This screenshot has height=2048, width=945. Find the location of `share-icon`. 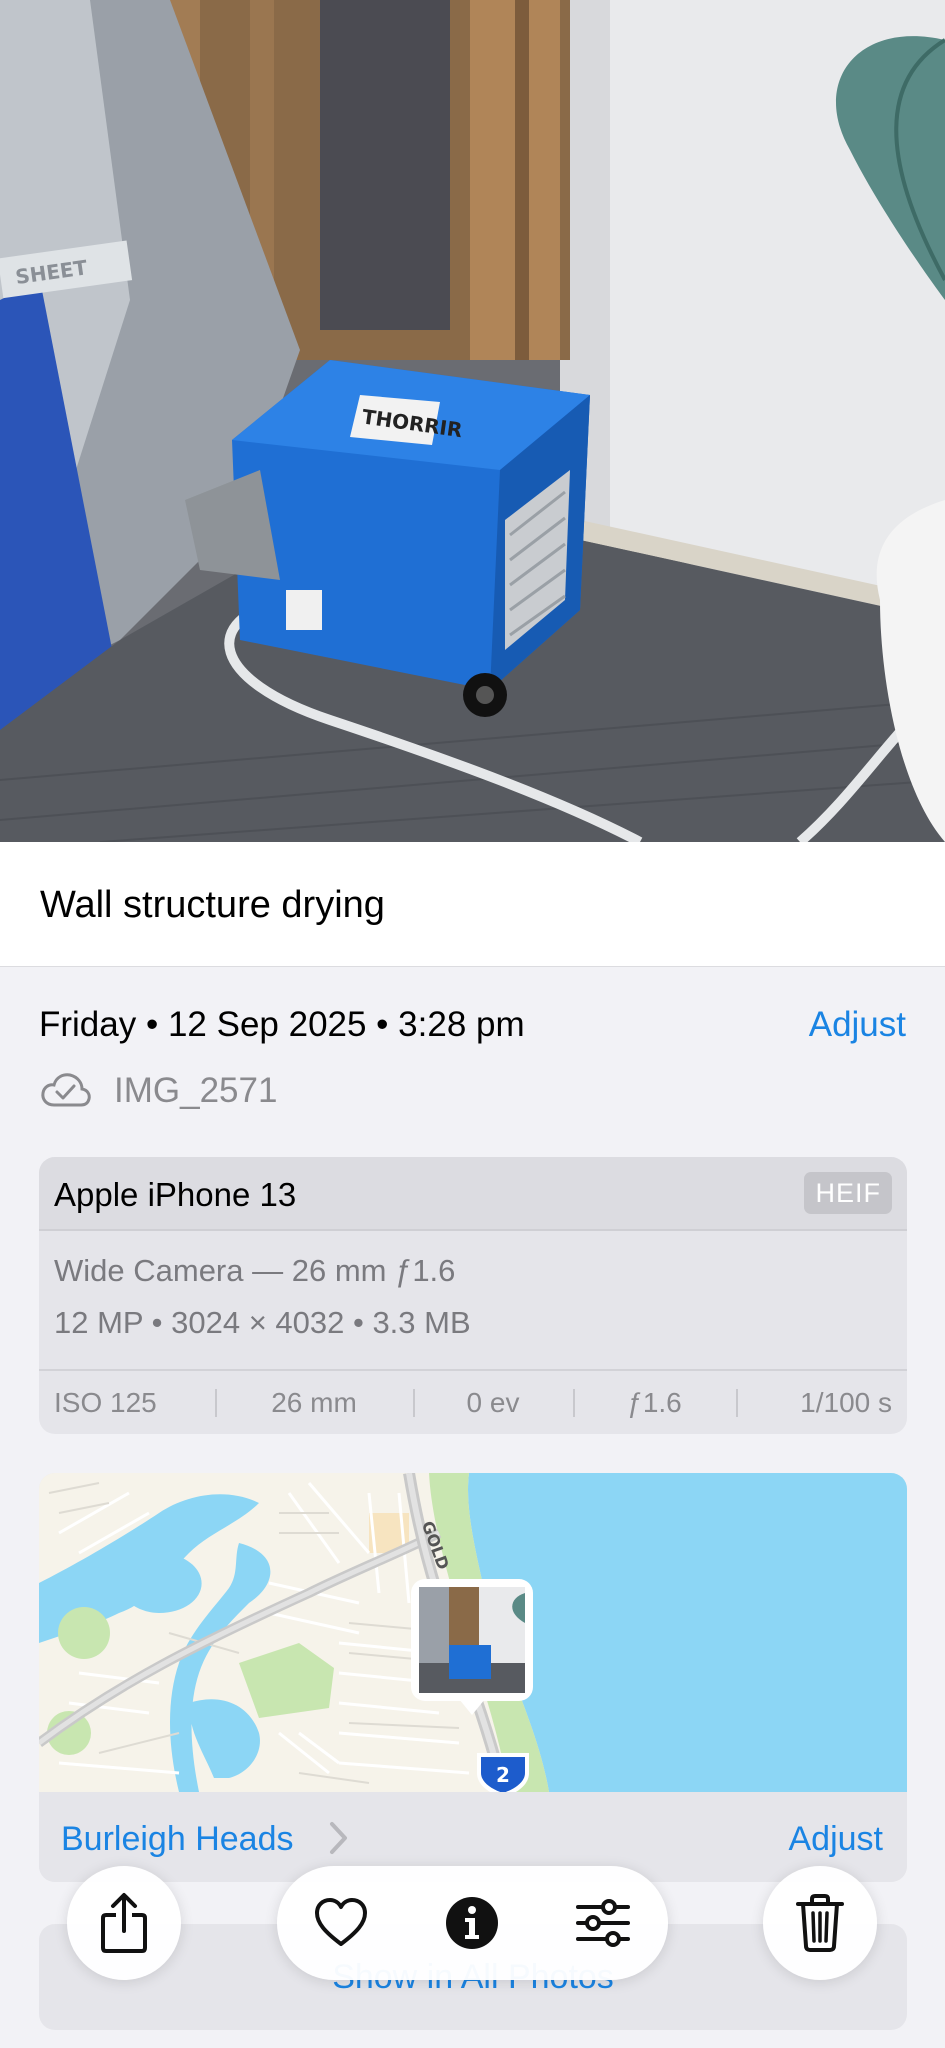

share-icon is located at coordinates (124, 1923).